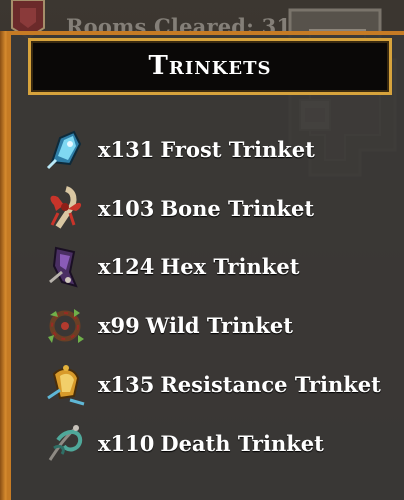 The width and height of the screenshot is (404, 500). Describe the element at coordinates (66, 207) in the screenshot. I see `bone-trinket-icon` at that location.